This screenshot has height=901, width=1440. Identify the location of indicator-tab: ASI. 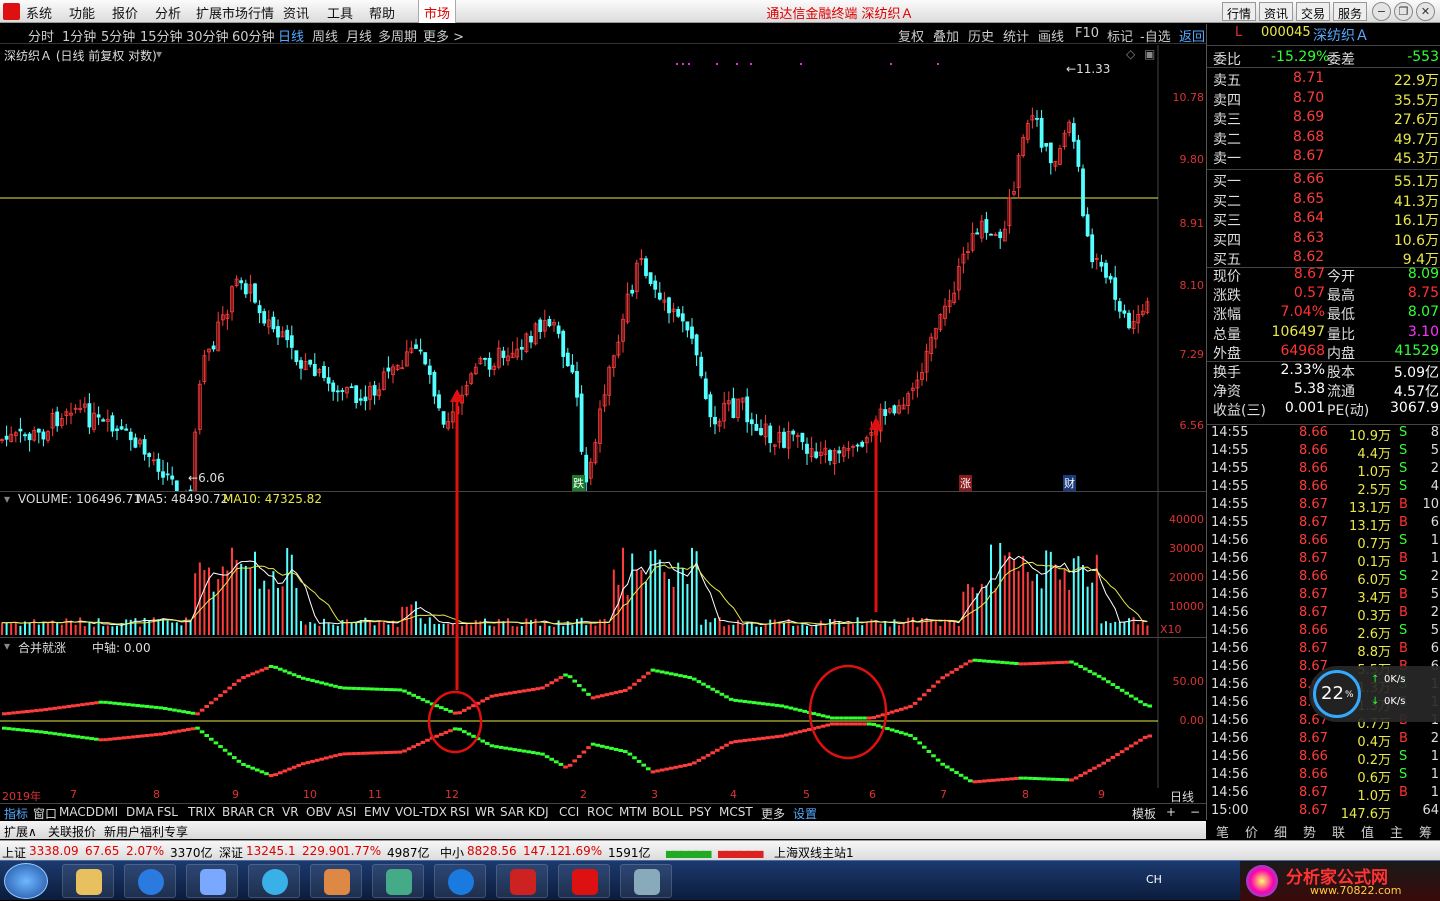
(346, 812).